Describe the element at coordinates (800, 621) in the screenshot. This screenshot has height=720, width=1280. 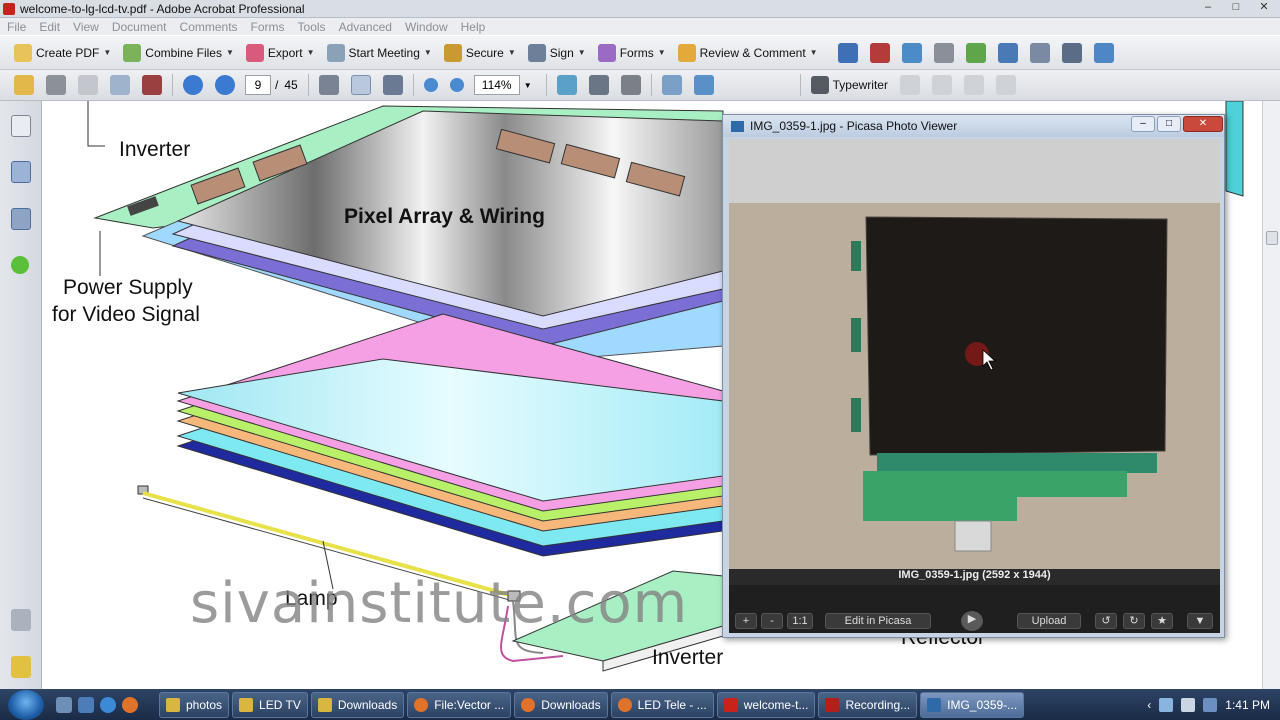
I see `actual-size-button: 1:1` at that location.